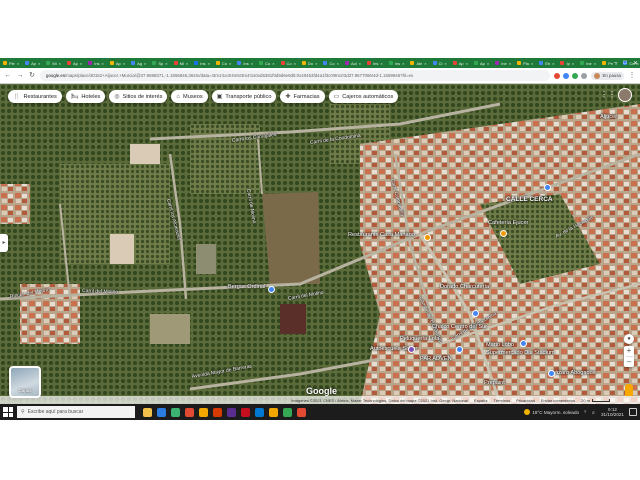 Image resolution: width=640 pixels, height=480 pixels. What do you see at coordinates (302, 96) in the screenshot?
I see `chip-farmacias: ✚ Farmacias` at bounding box center [302, 96].